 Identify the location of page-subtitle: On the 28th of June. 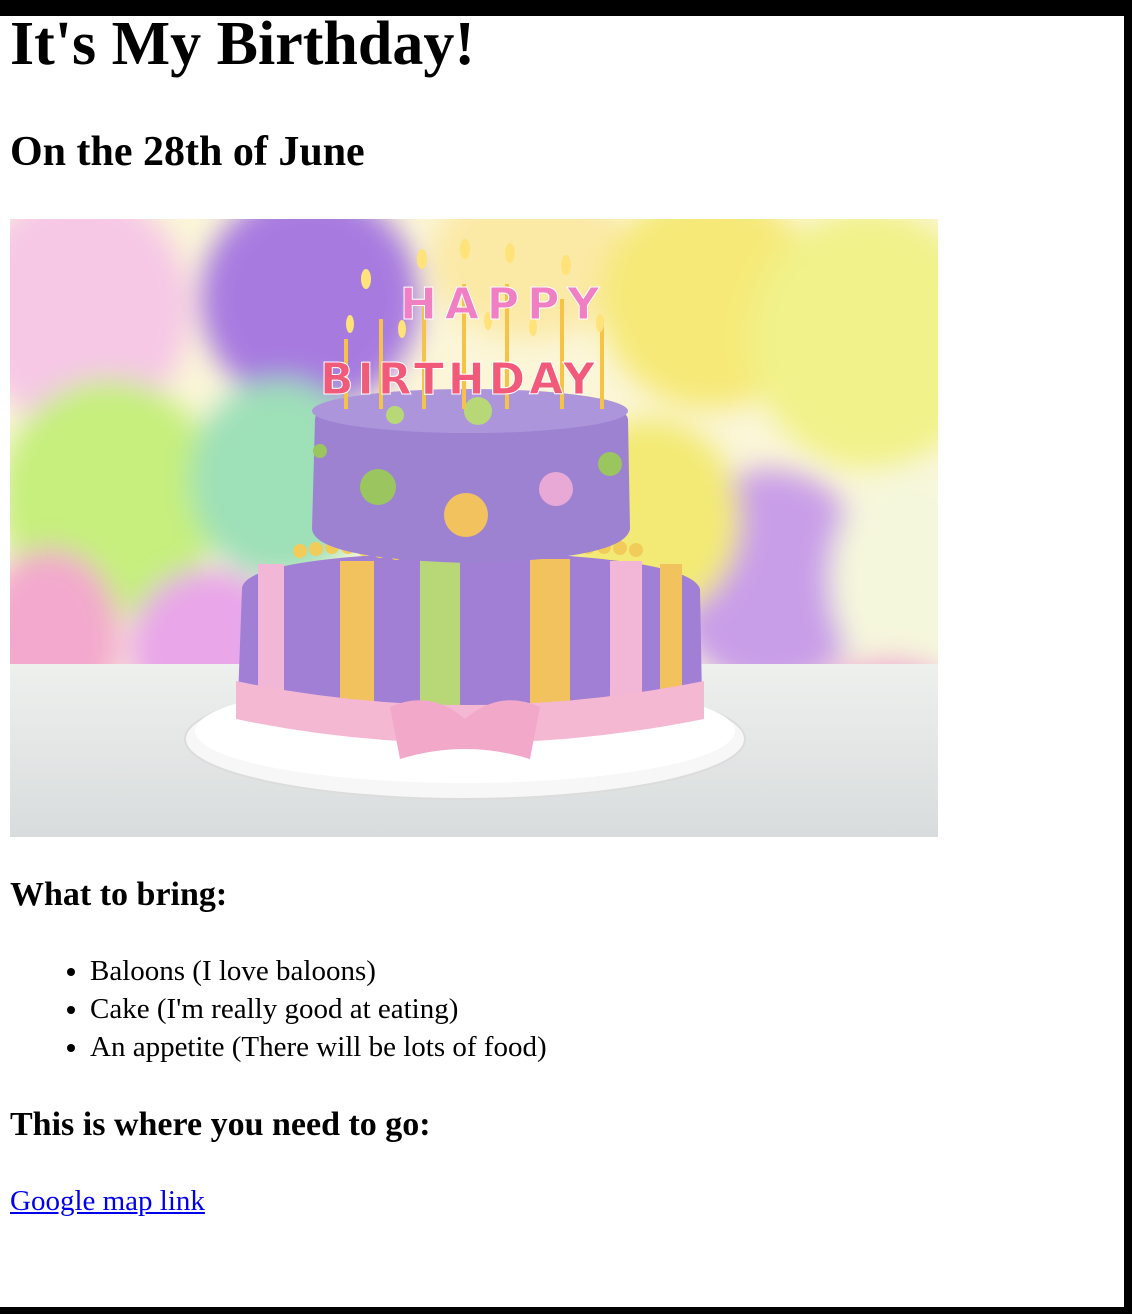
(187, 152).